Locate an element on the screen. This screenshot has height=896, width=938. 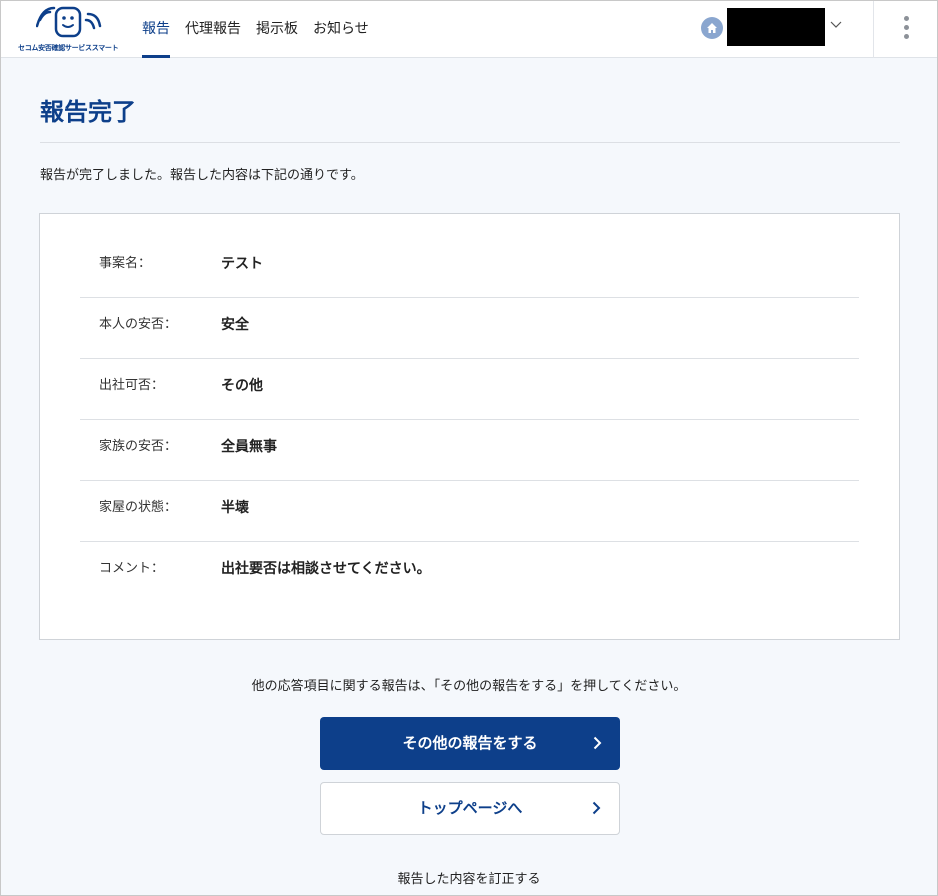
kebab-menu-icon is located at coordinates (906, 29).